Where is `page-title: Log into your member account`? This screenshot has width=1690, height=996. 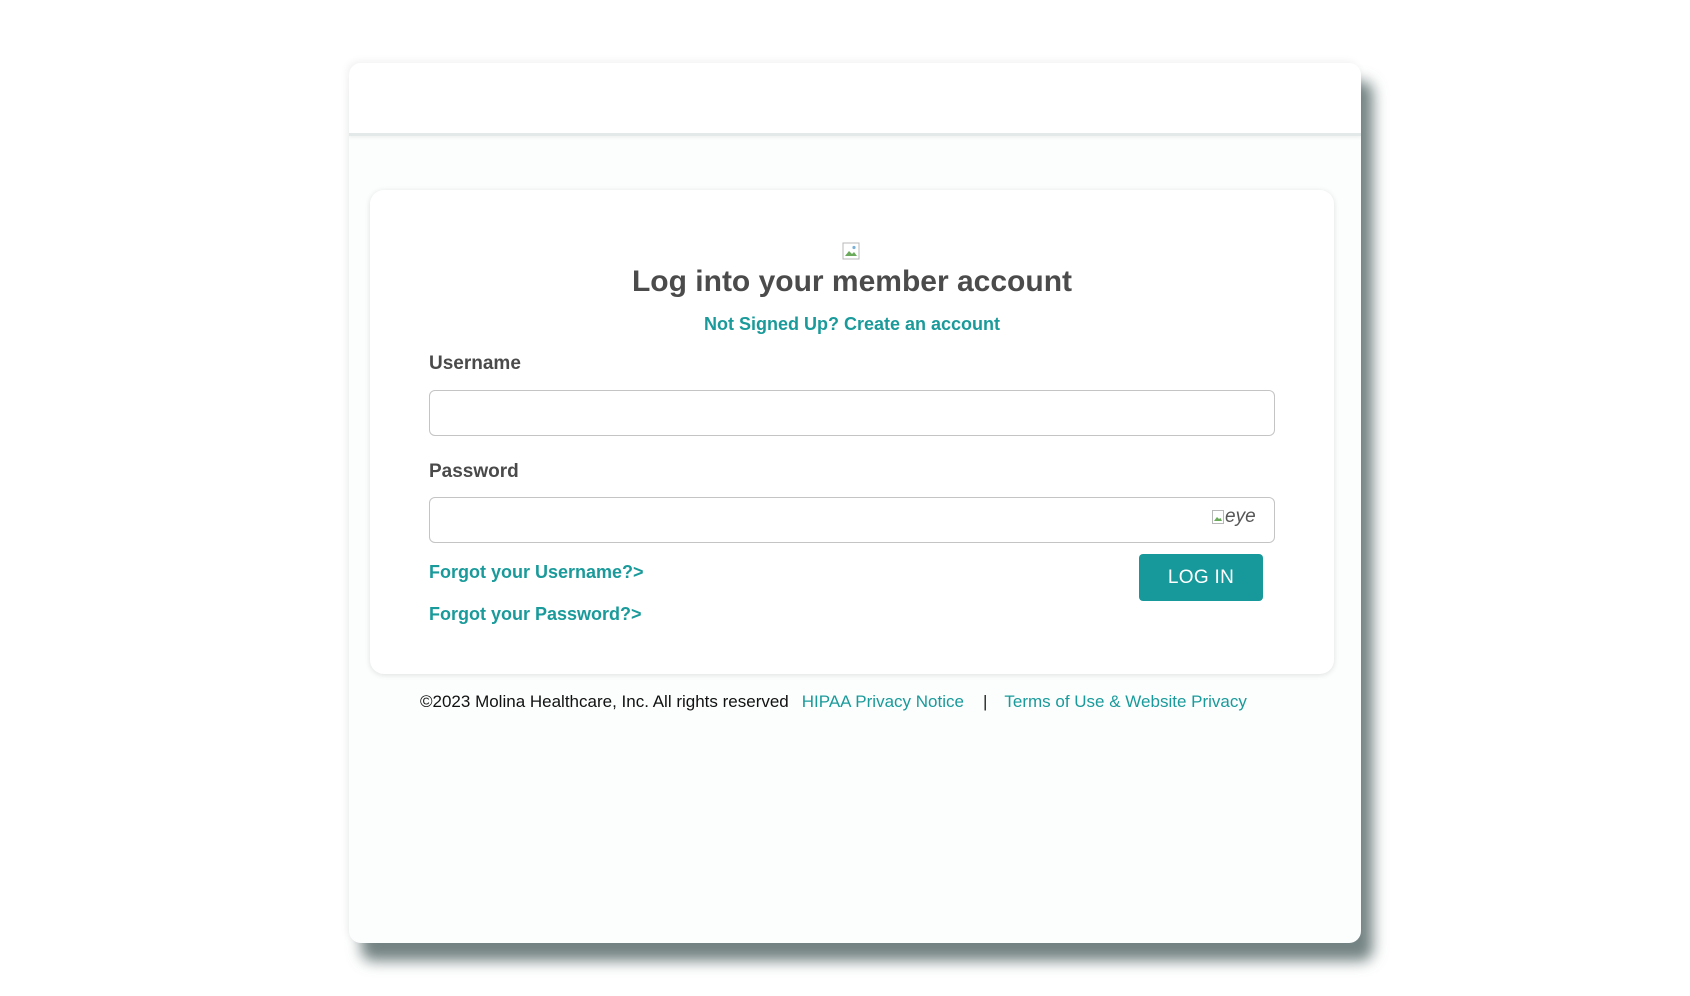
page-title: Log into your member account is located at coordinates (852, 281).